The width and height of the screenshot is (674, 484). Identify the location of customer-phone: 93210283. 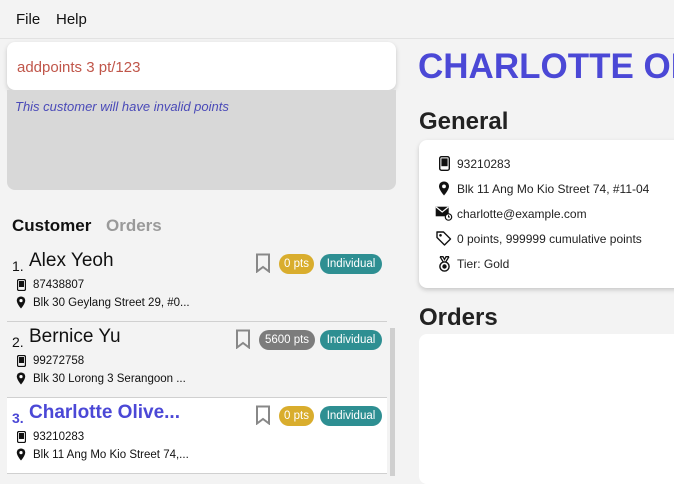
(59, 437).